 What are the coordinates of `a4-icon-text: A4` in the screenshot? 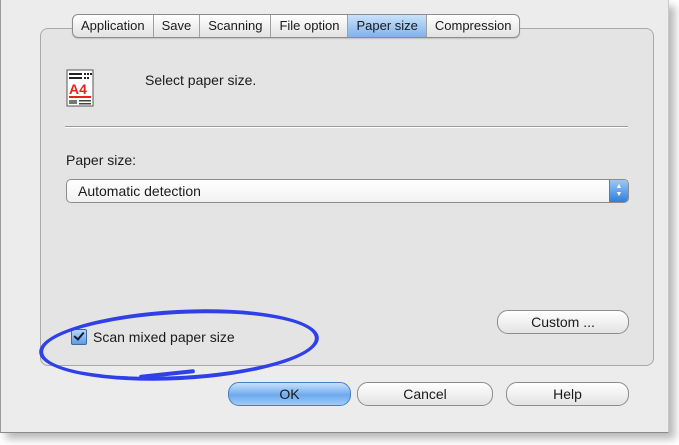 It's located at (78, 89).